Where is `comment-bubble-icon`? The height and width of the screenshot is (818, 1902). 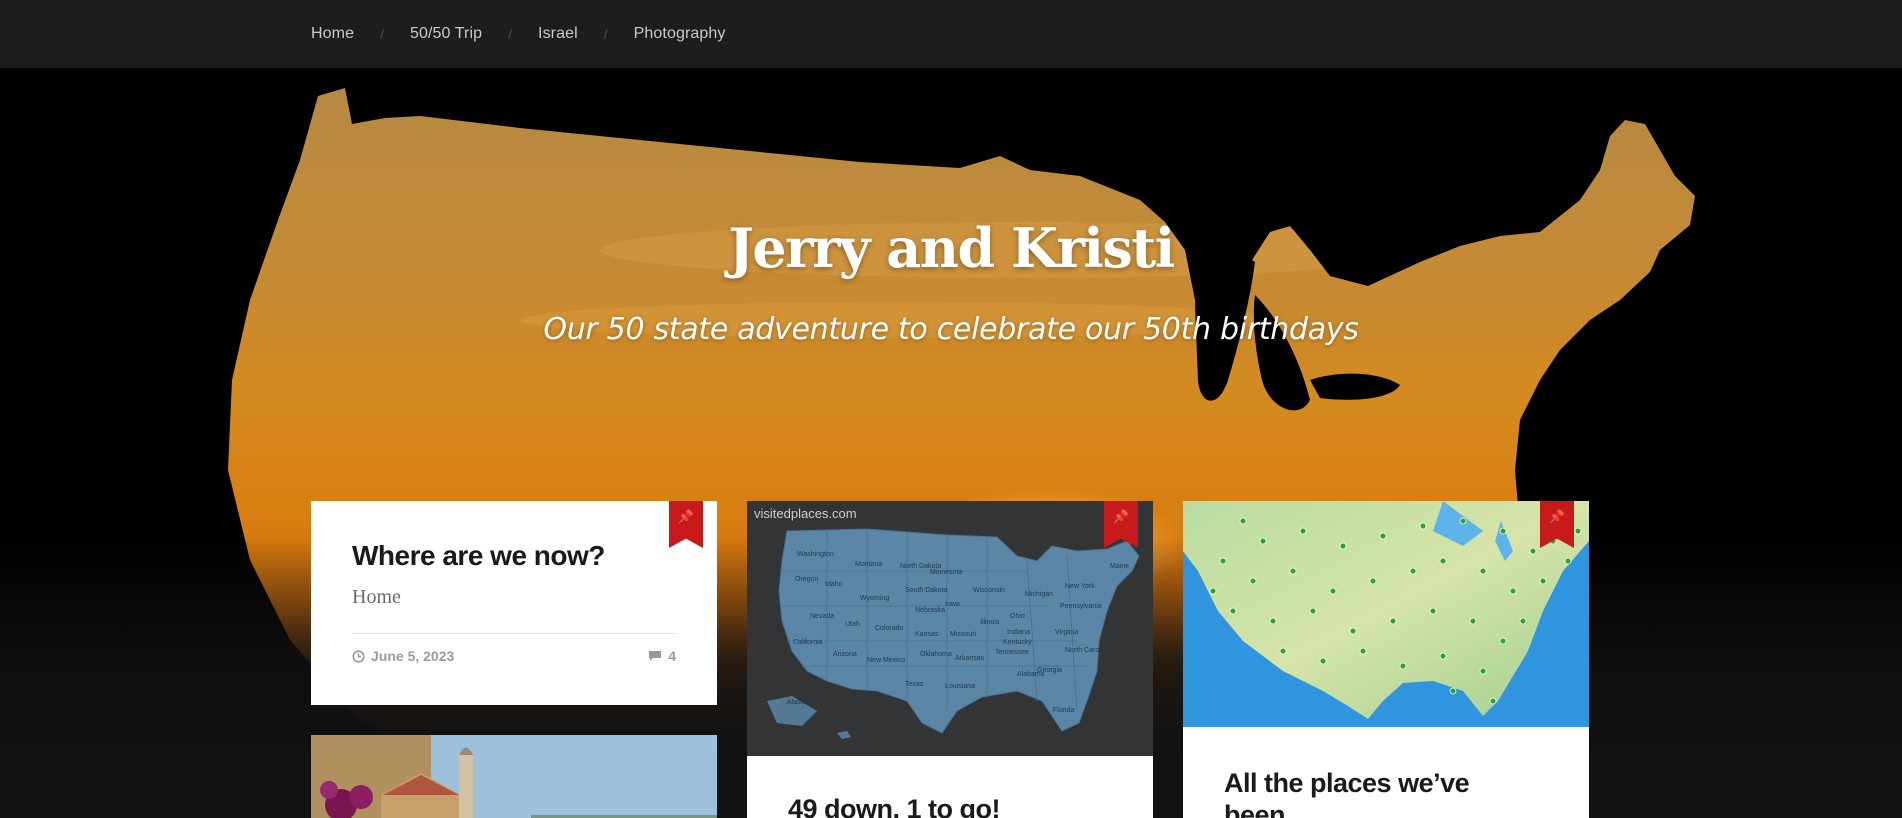 comment-bubble-icon is located at coordinates (655, 656).